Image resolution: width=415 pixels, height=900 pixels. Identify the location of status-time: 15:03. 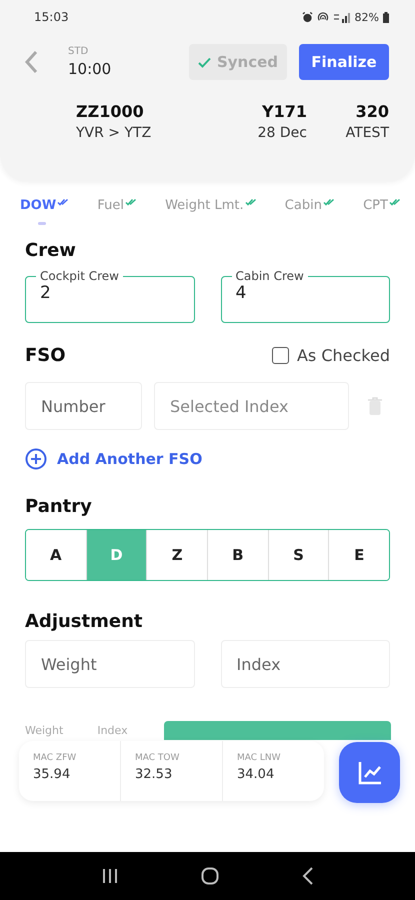
(51, 17).